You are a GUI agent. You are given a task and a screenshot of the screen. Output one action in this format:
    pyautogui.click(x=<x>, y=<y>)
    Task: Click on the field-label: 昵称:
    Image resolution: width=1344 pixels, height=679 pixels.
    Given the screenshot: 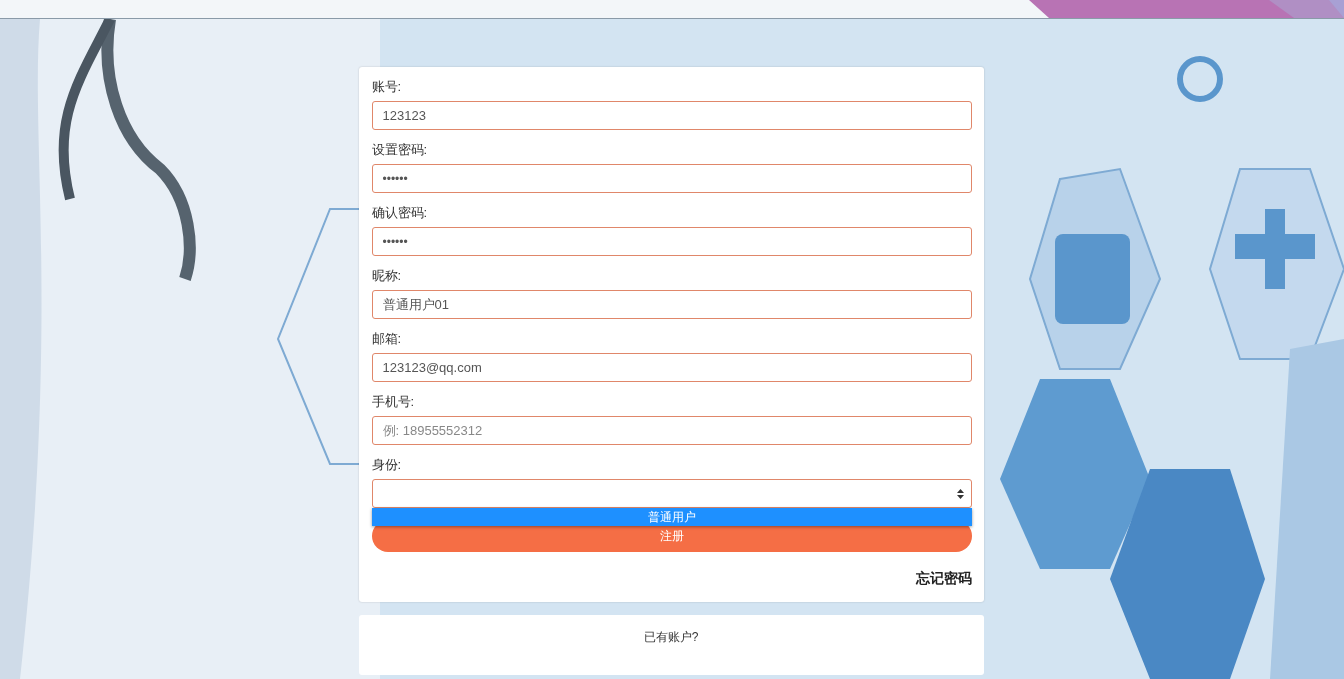 What is the action you would take?
    pyautogui.click(x=387, y=276)
    